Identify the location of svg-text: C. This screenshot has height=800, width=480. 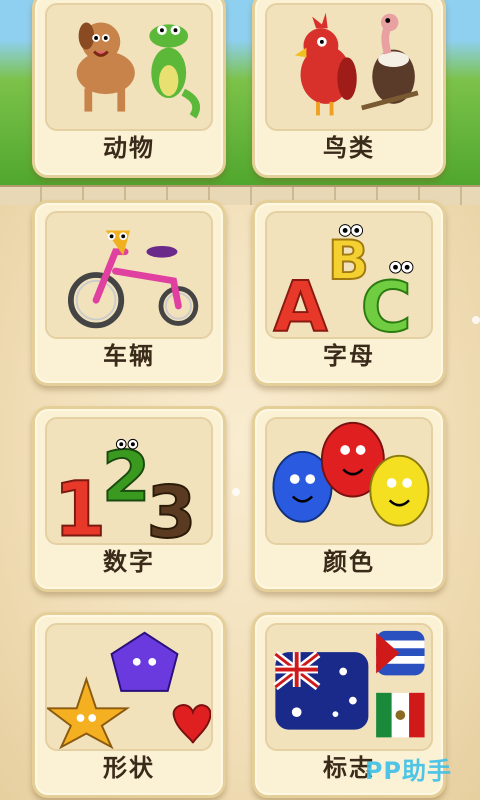
(386, 302).